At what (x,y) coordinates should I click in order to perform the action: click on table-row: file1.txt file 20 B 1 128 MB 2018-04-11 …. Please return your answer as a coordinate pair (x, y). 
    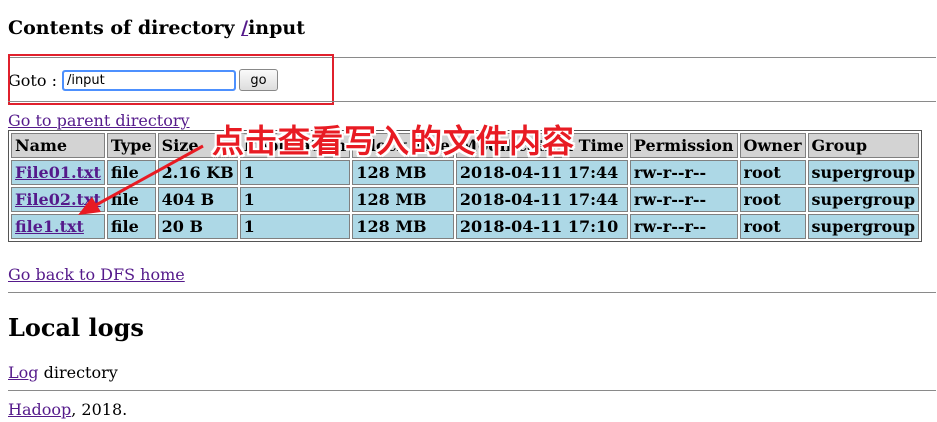
    Looking at the image, I should click on (465, 226).